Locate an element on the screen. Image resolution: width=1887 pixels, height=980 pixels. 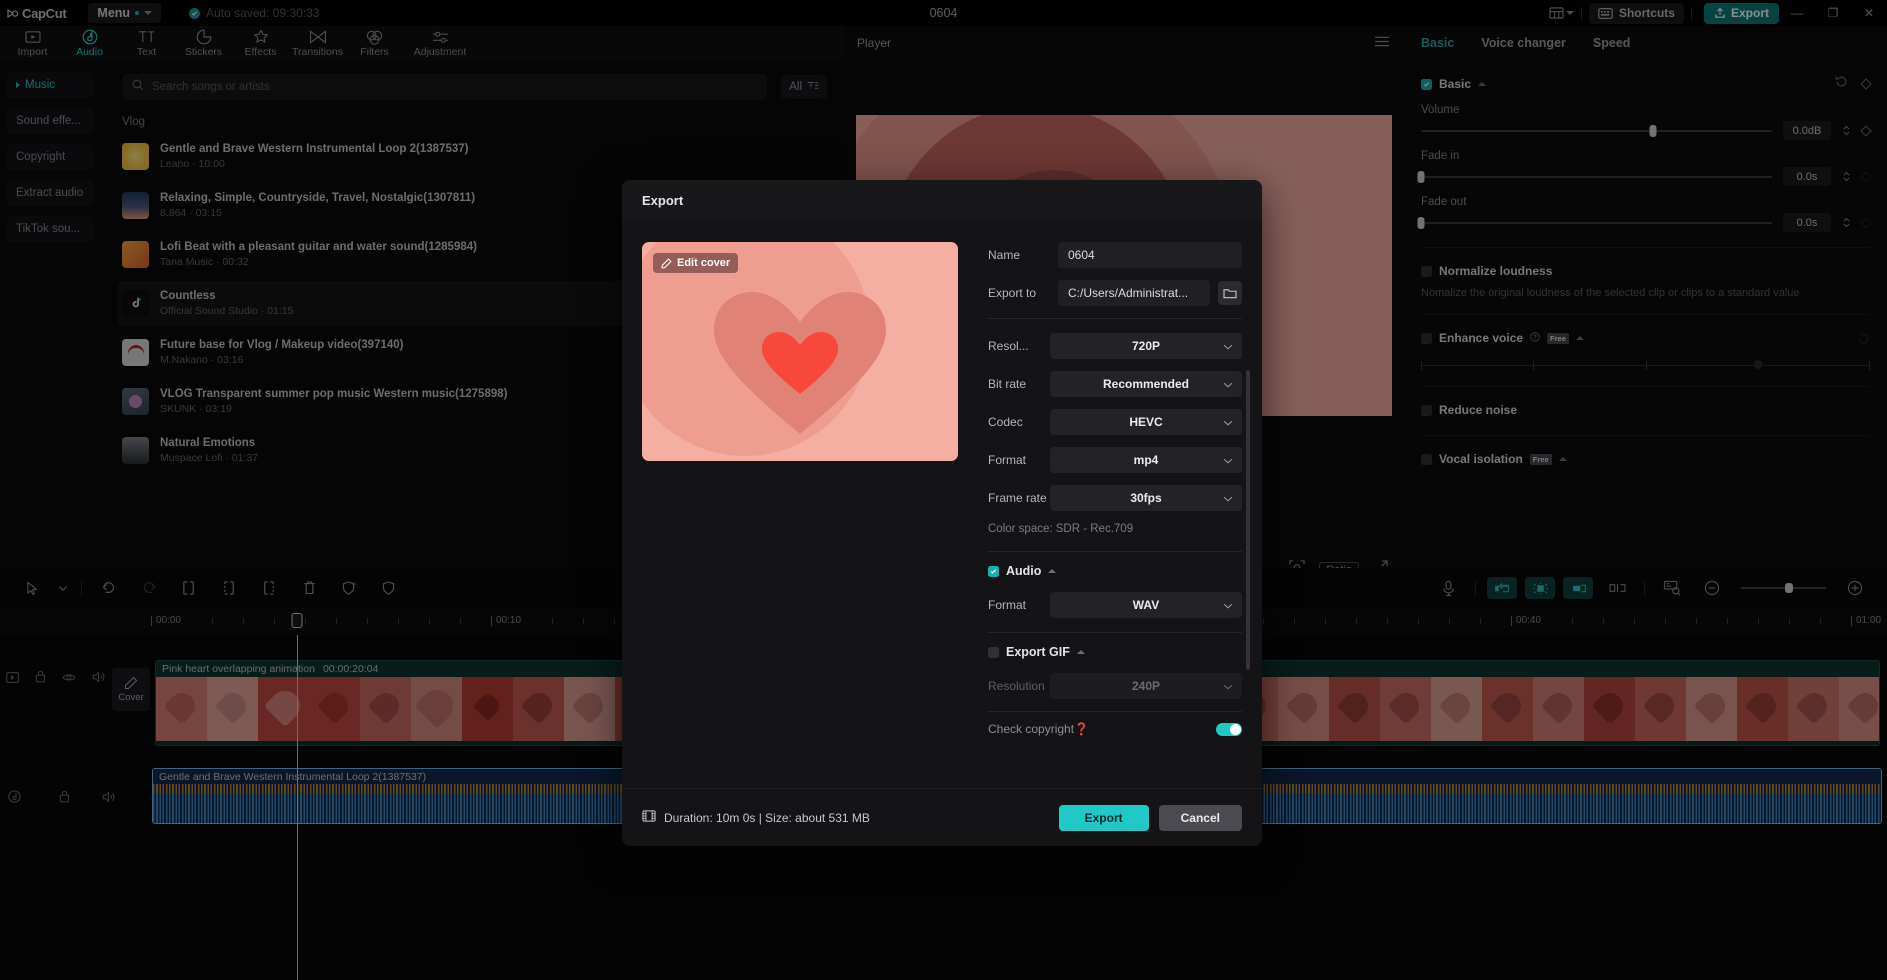
name-row: Name 0604 is located at coordinates (1115, 255).